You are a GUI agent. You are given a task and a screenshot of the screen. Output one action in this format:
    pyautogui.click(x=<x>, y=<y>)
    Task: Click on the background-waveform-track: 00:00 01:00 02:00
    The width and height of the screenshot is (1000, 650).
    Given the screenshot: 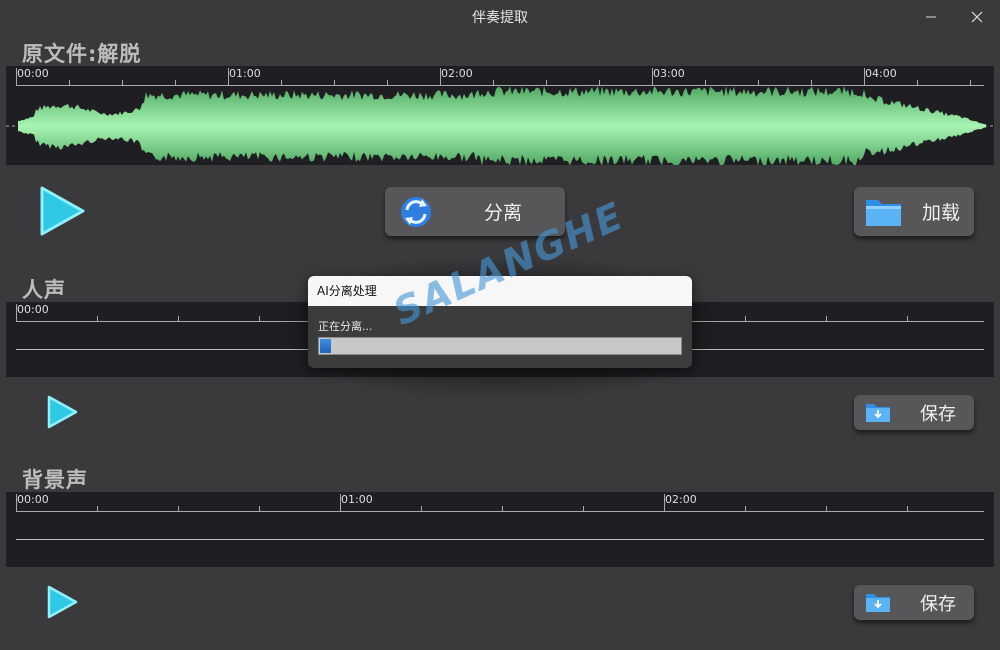 What is the action you would take?
    pyautogui.click(x=500, y=529)
    